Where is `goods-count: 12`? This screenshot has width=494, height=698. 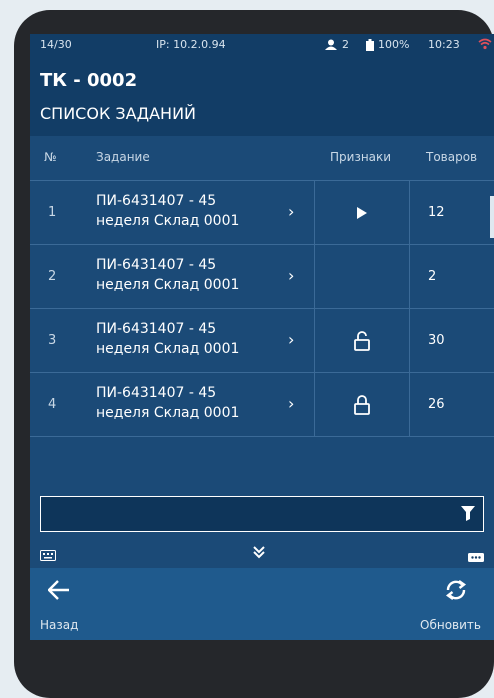
goods-count: 12 is located at coordinates (436, 212).